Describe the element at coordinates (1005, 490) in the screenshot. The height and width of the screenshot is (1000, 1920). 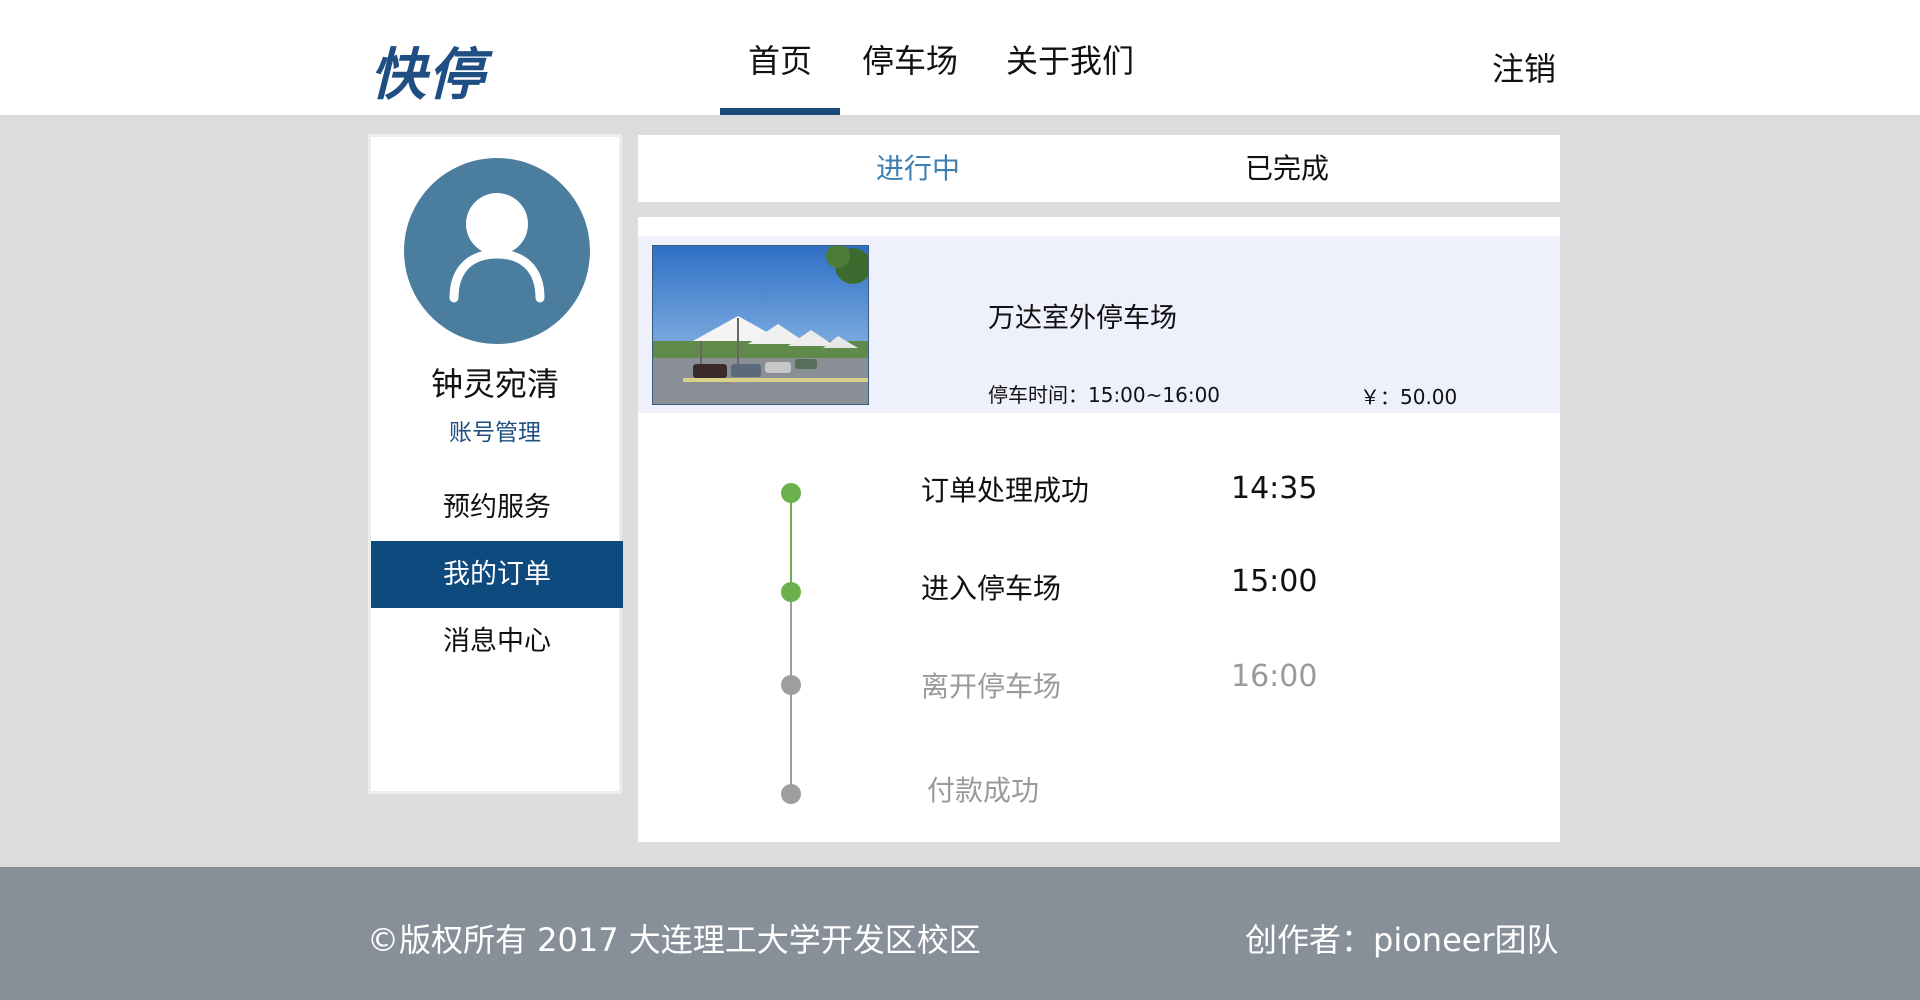
I see `timeline-step-label: 订单处理成功` at that location.